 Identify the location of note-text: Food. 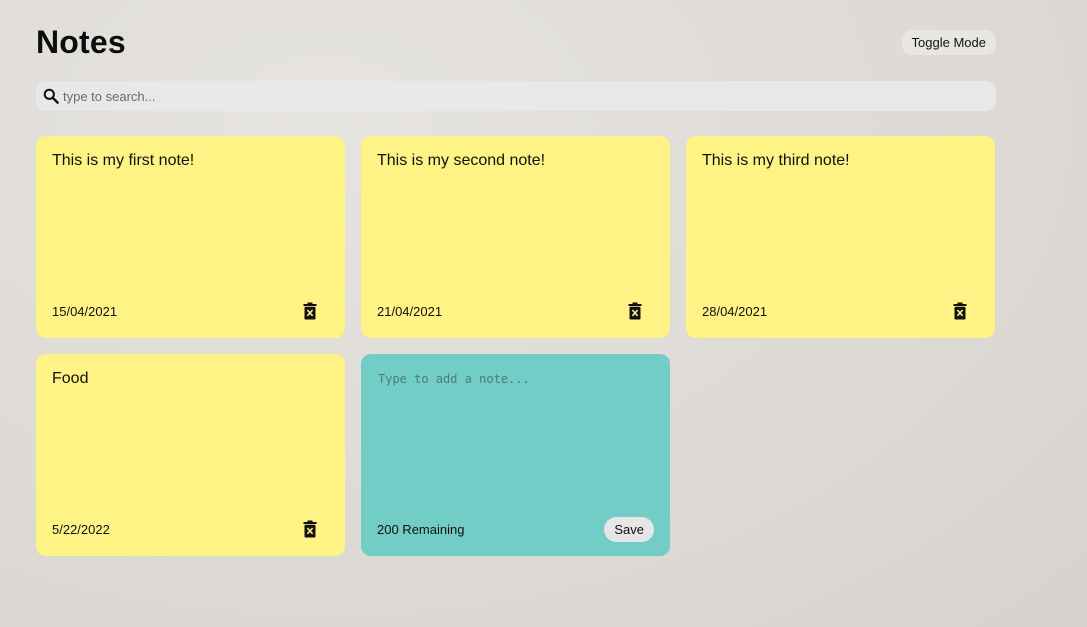
(70, 378).